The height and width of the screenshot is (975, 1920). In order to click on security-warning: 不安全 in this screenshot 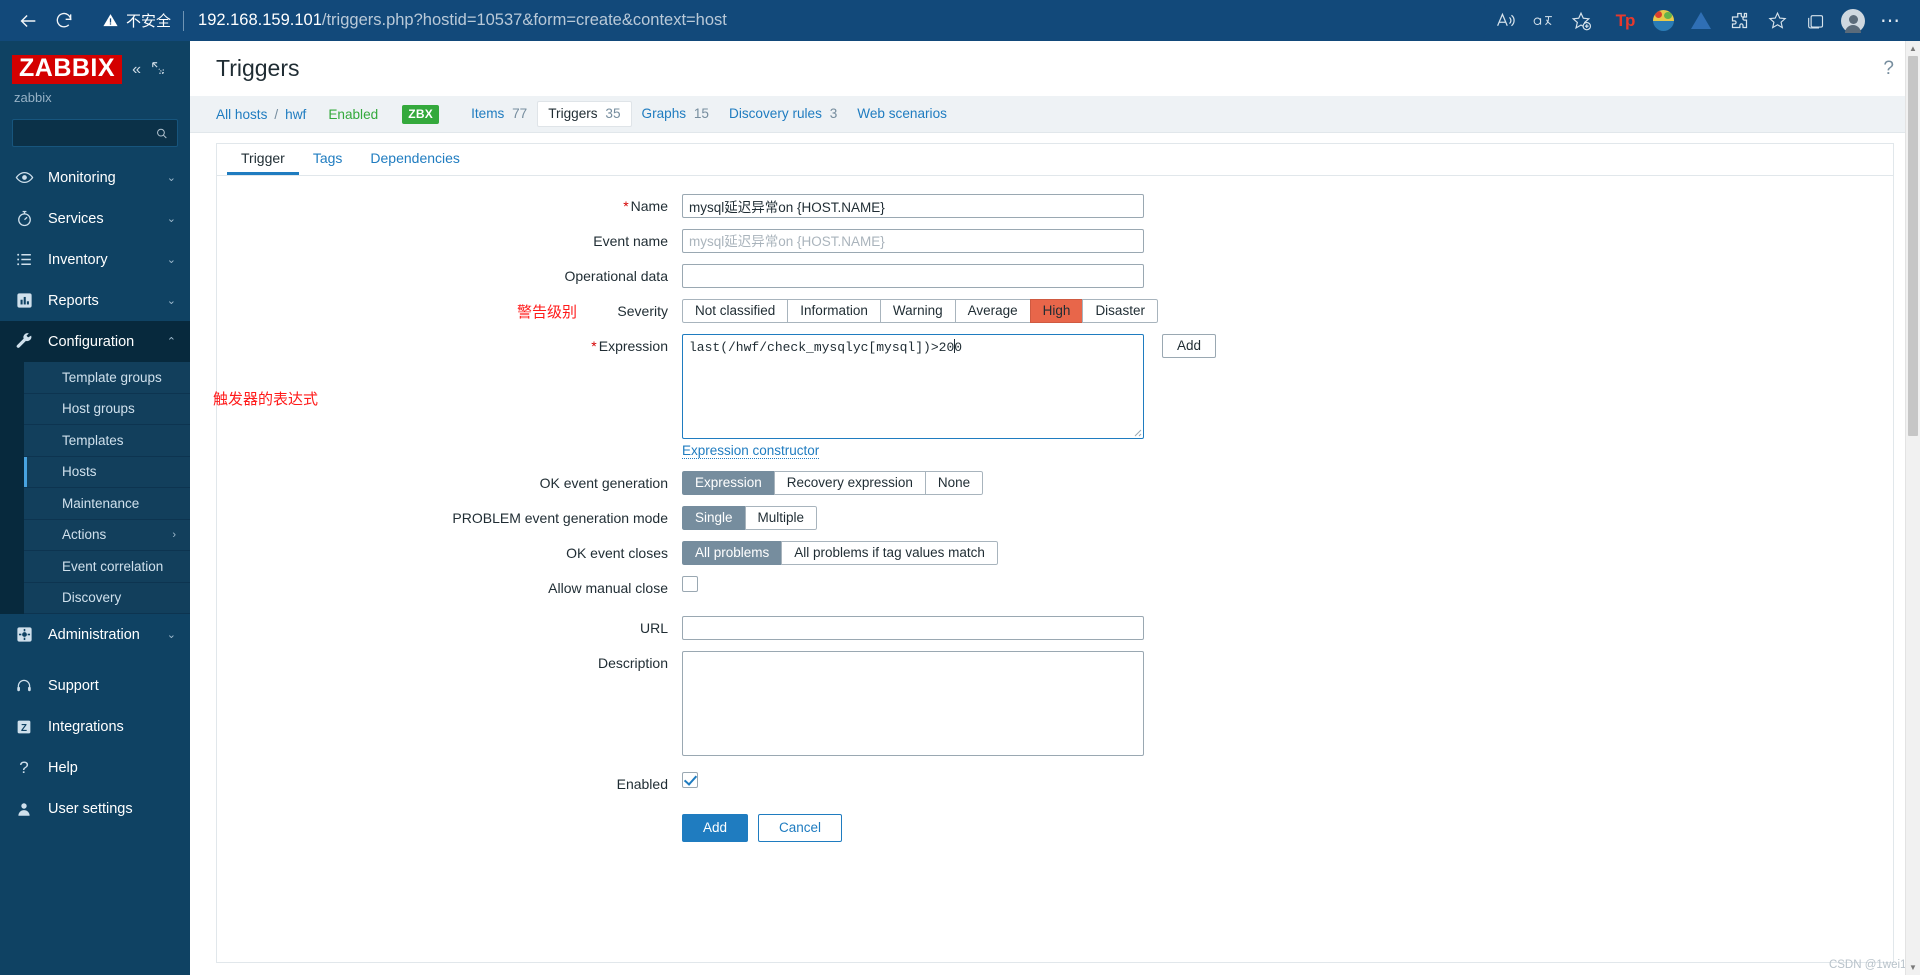, I will do `click(135, 20)`.